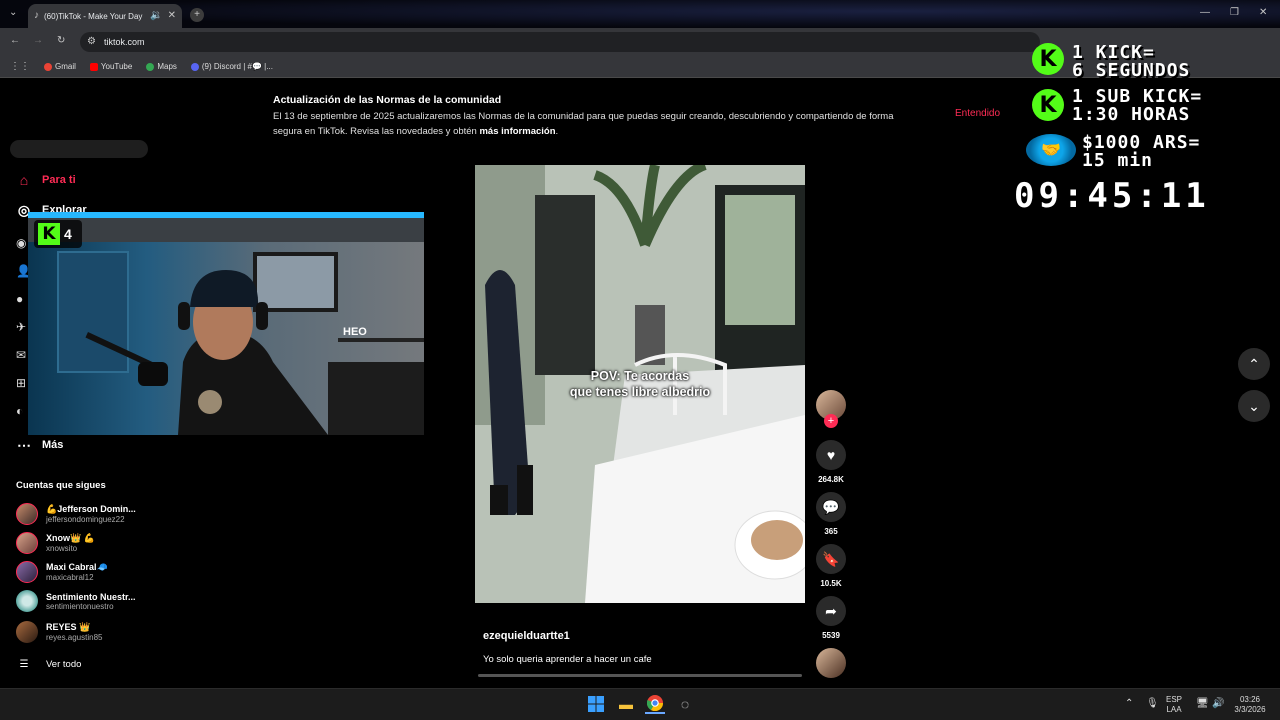 The width and height of the screenshot is (1280, 720). Describe the element at coordinates (91, 42) in the screenshot. I see `site-info-icon: ⚙` at that location.